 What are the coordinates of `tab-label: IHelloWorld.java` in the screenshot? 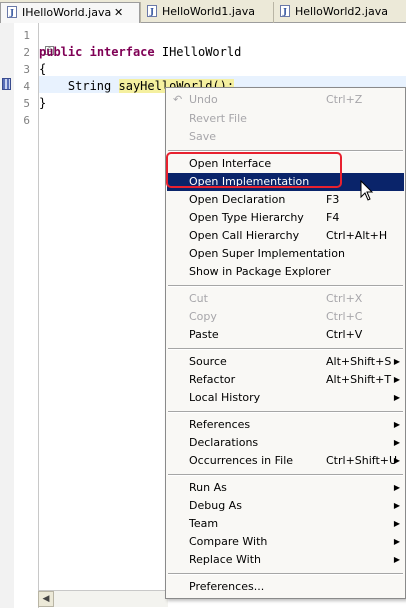 It's located at (67, 12).